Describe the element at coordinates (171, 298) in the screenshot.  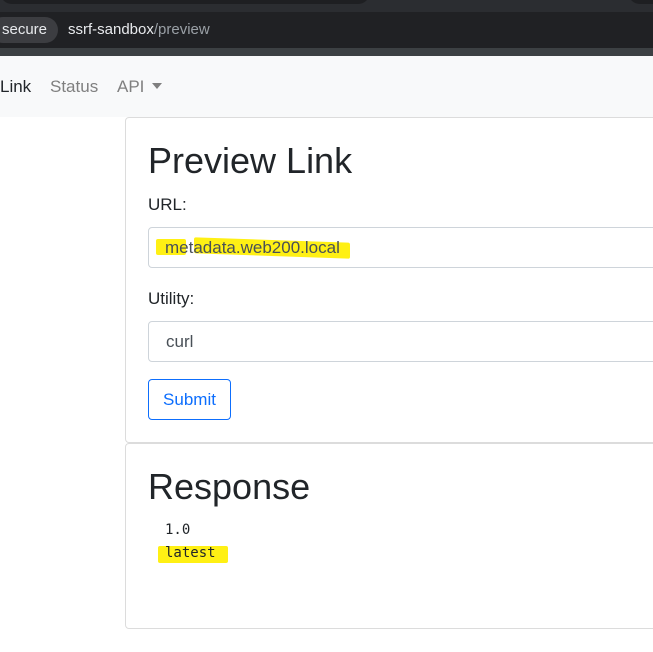
I see `utility-label: Utility:` at that location.